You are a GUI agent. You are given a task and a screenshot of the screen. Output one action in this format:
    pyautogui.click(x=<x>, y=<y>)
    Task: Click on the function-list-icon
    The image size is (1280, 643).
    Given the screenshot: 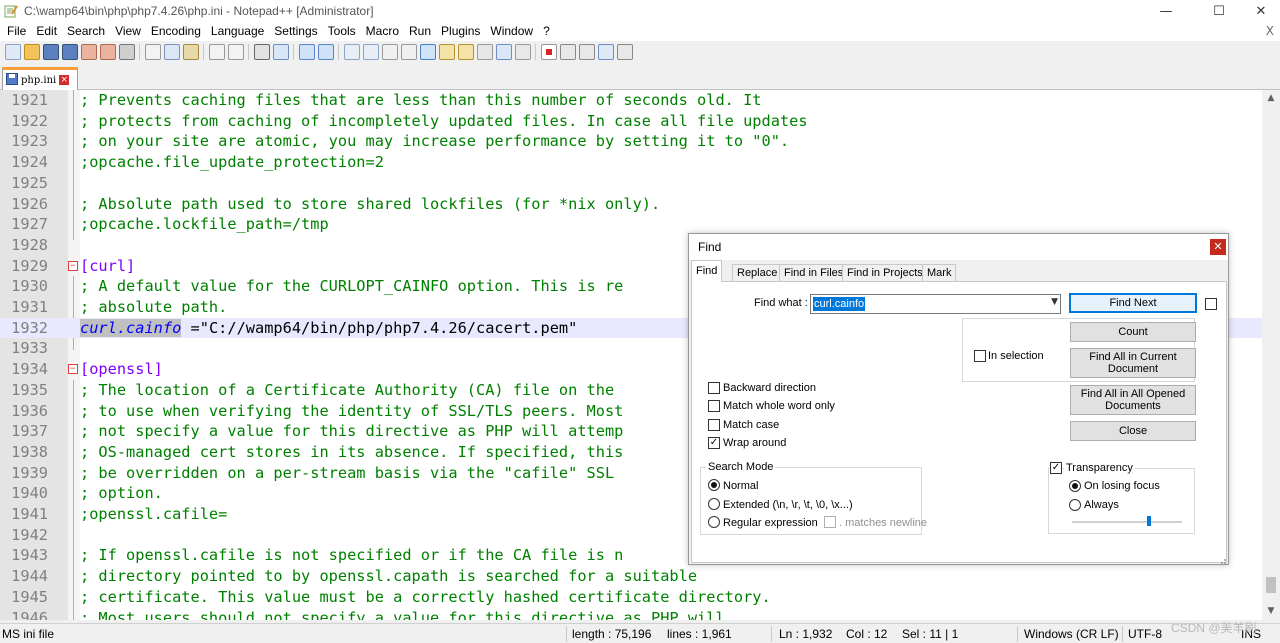 What is the action you would take?
    pyautogui.click(x=484, y=52)
    